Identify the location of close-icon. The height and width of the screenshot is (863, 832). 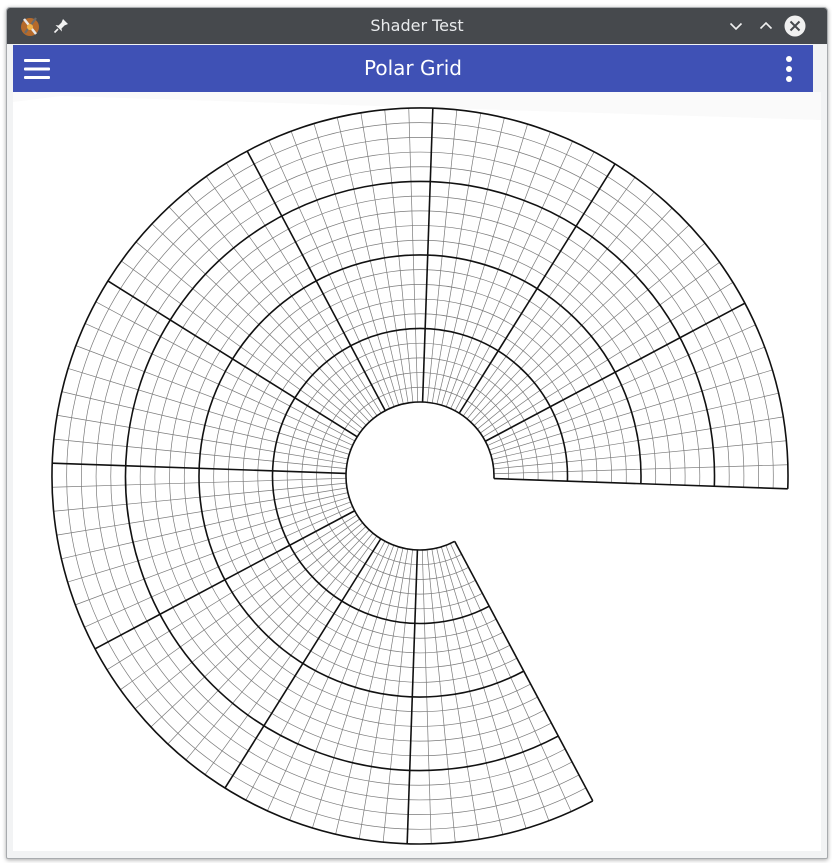
(795, 26).